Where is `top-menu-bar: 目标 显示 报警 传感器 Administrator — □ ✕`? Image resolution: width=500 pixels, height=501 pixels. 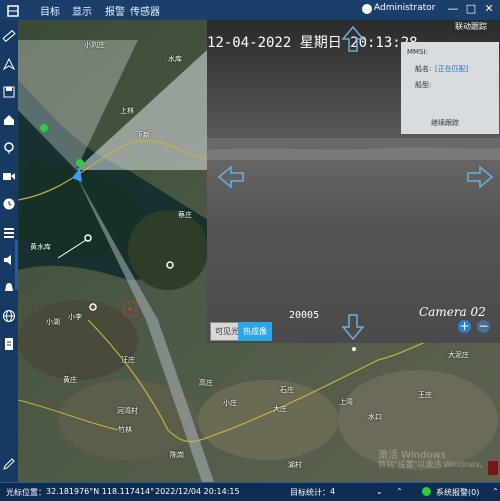
top-menu-bar: 目标 显示 报警 传感器 Administrator — □ ✕ is located at coordinates (250, 10).